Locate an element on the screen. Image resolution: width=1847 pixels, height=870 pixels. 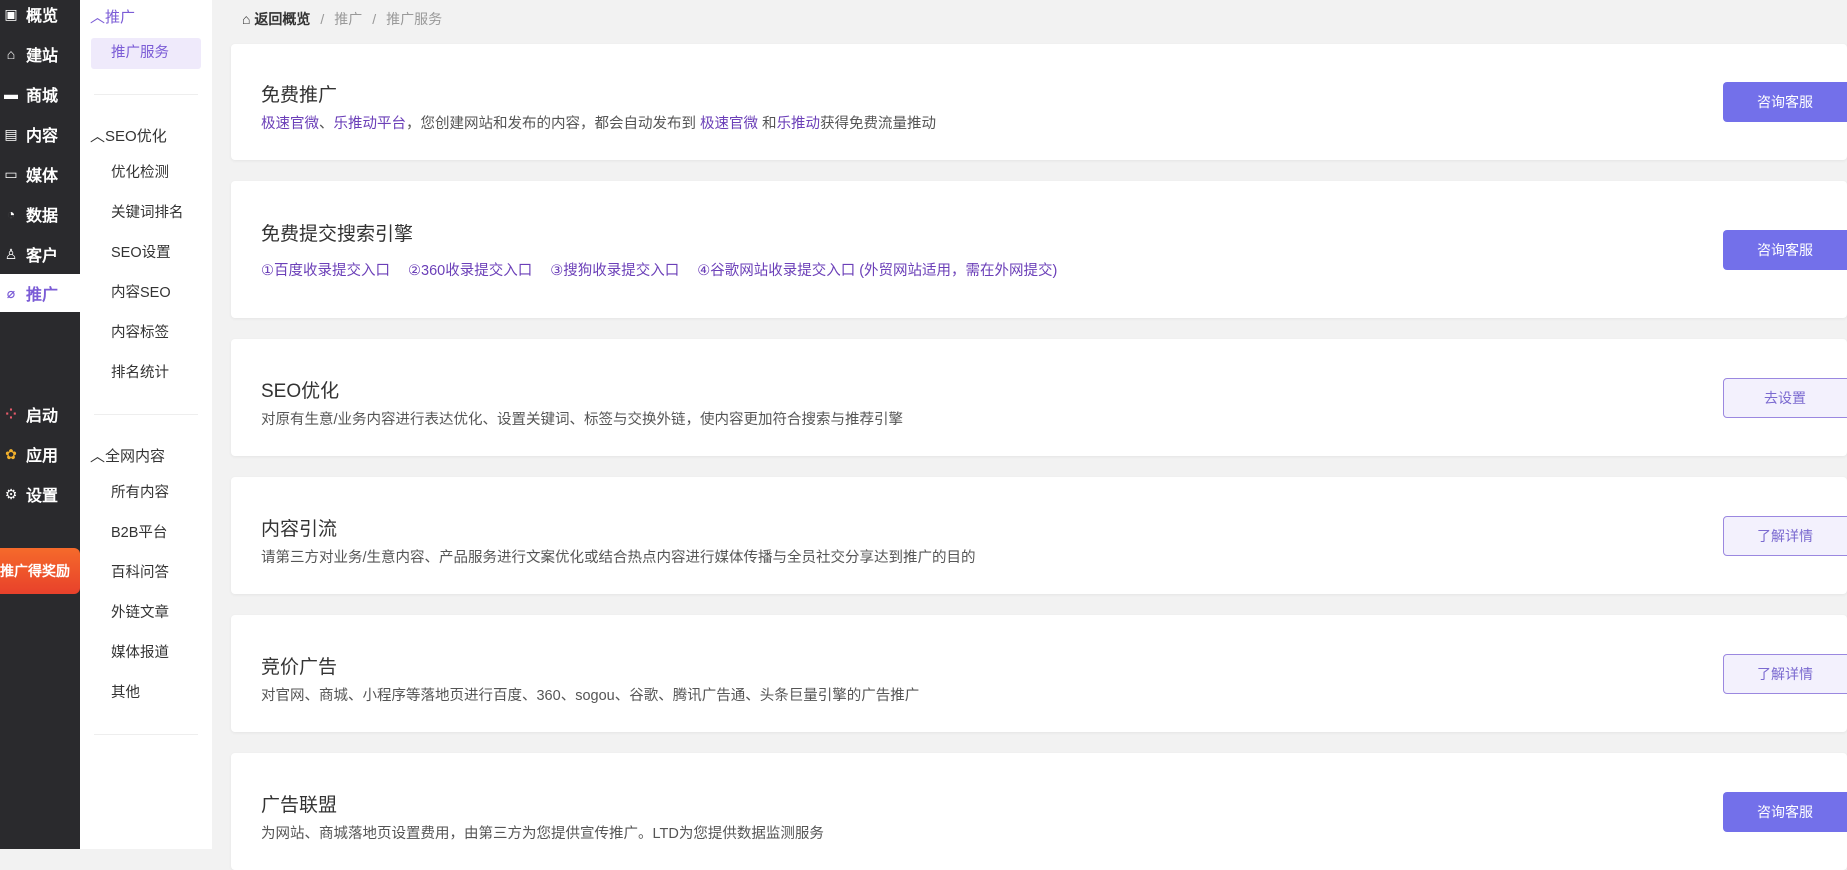
sub-item: 关键词排名 is located at coordinates (146, 213).